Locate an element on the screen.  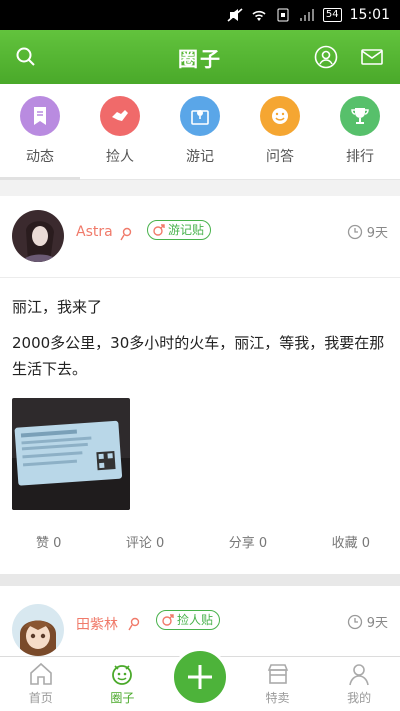
post-body: 2000多公里，30多小时的火车，丽江，等我，我要在那生活下去。 is located at coordinates (198, 356).